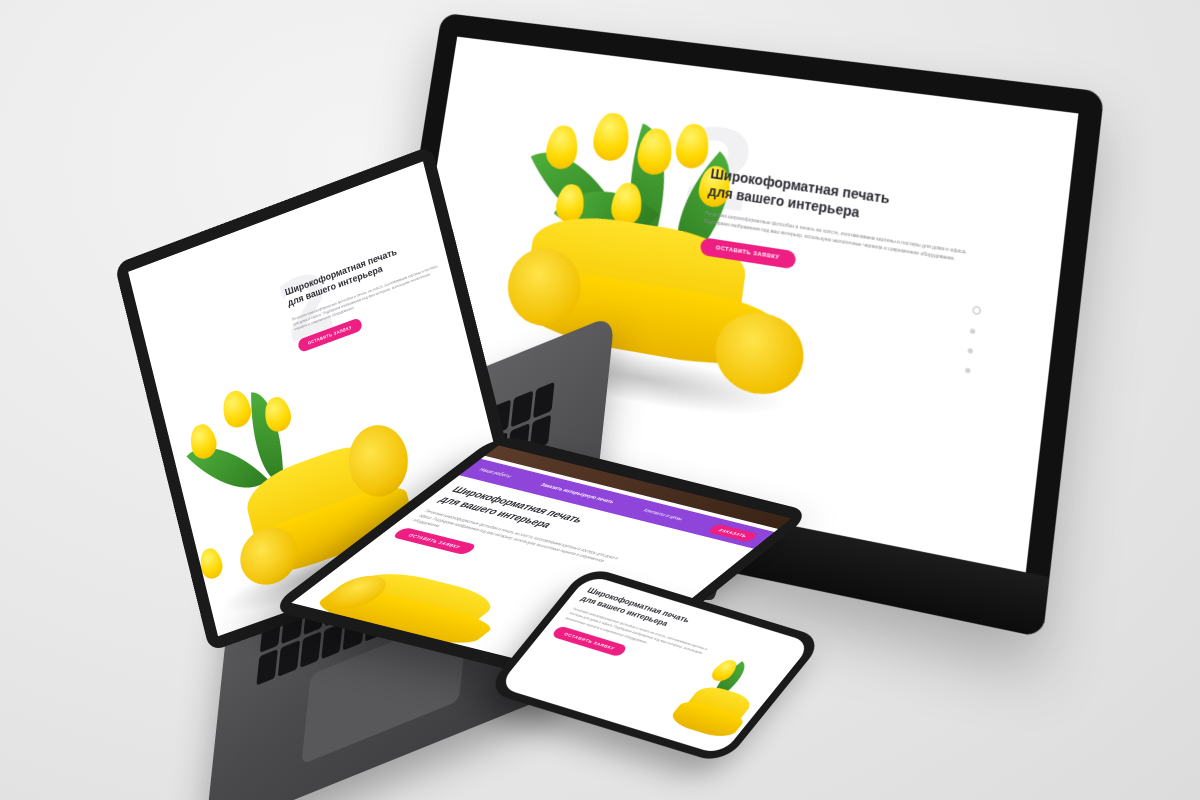 Image resolution: width=1200 pixels, height=800 pixels. I want to click on nav-item-contacts: Контакты и цены, so click(662, 515).